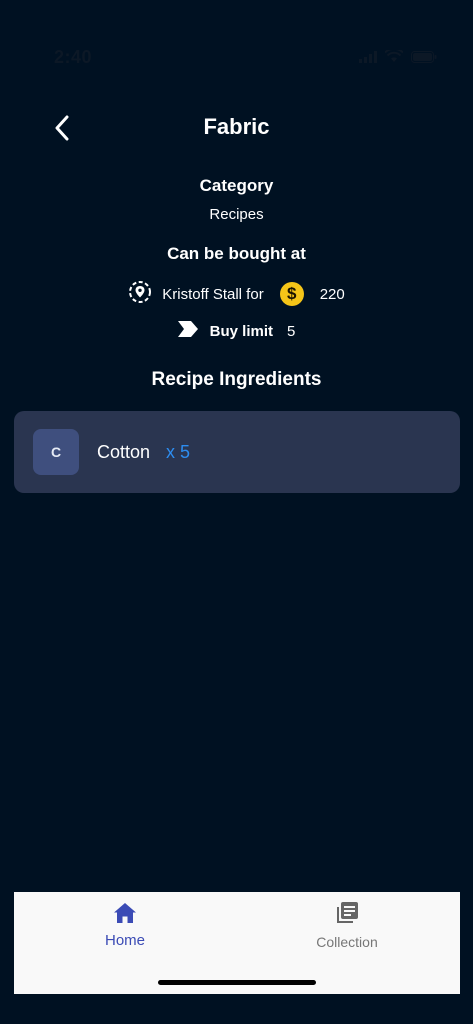  I want to click on tab-home: Home, so click(125, 925).